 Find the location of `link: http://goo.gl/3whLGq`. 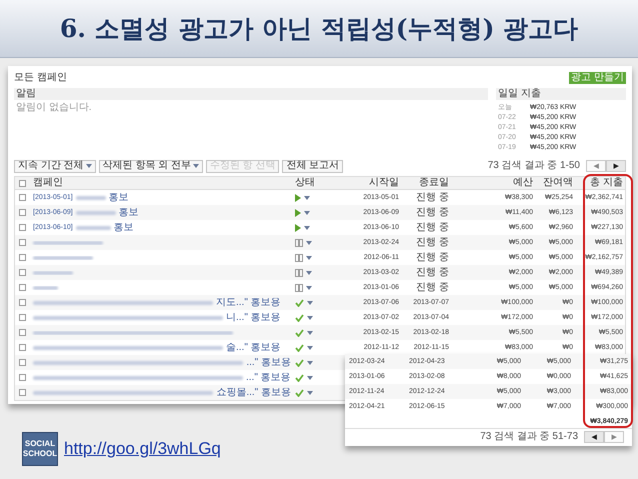

link: http://goo.gl/3whLGq is located at coordinates (142, 449).